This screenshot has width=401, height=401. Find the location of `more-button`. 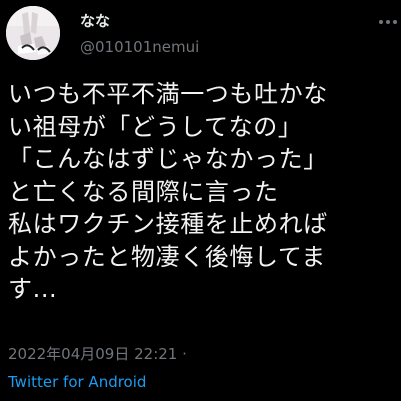

more-button is located at coordinates (388, 22).